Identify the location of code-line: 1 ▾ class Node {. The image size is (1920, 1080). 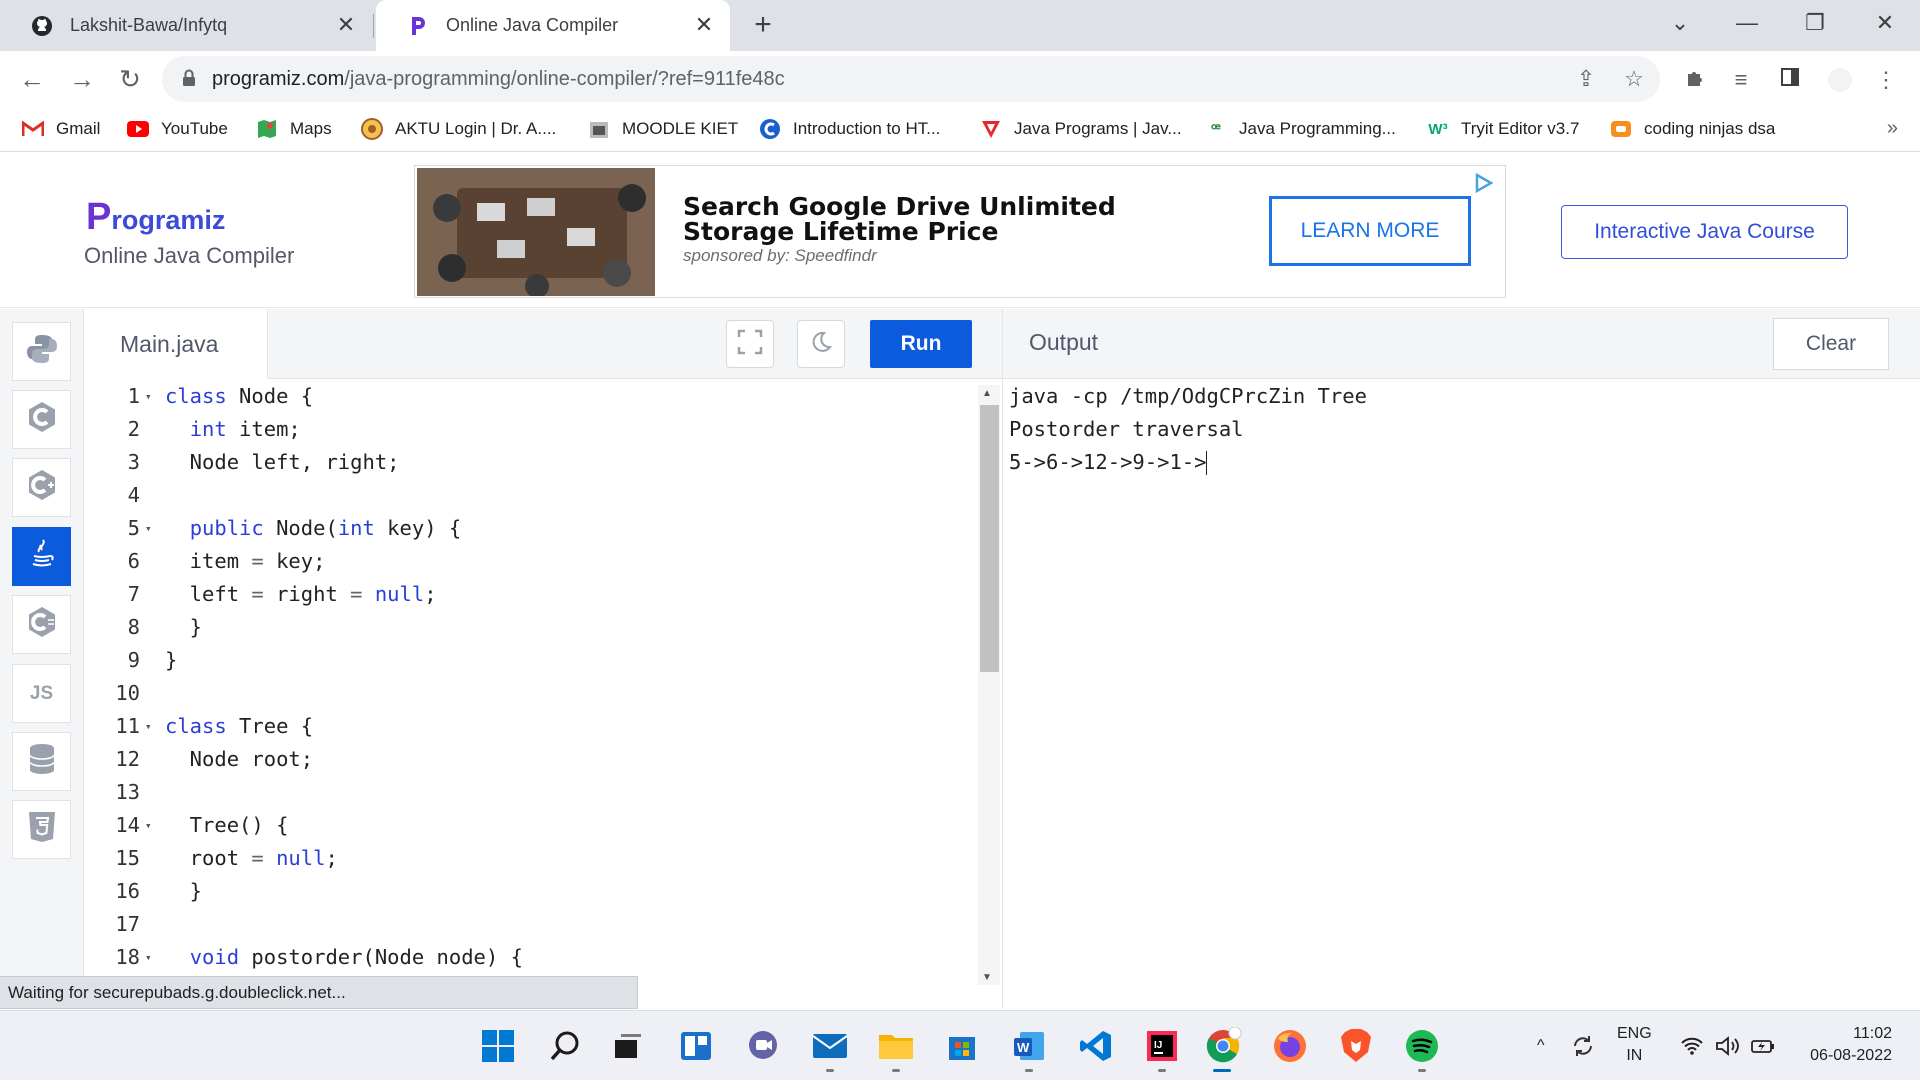
(530, 396).